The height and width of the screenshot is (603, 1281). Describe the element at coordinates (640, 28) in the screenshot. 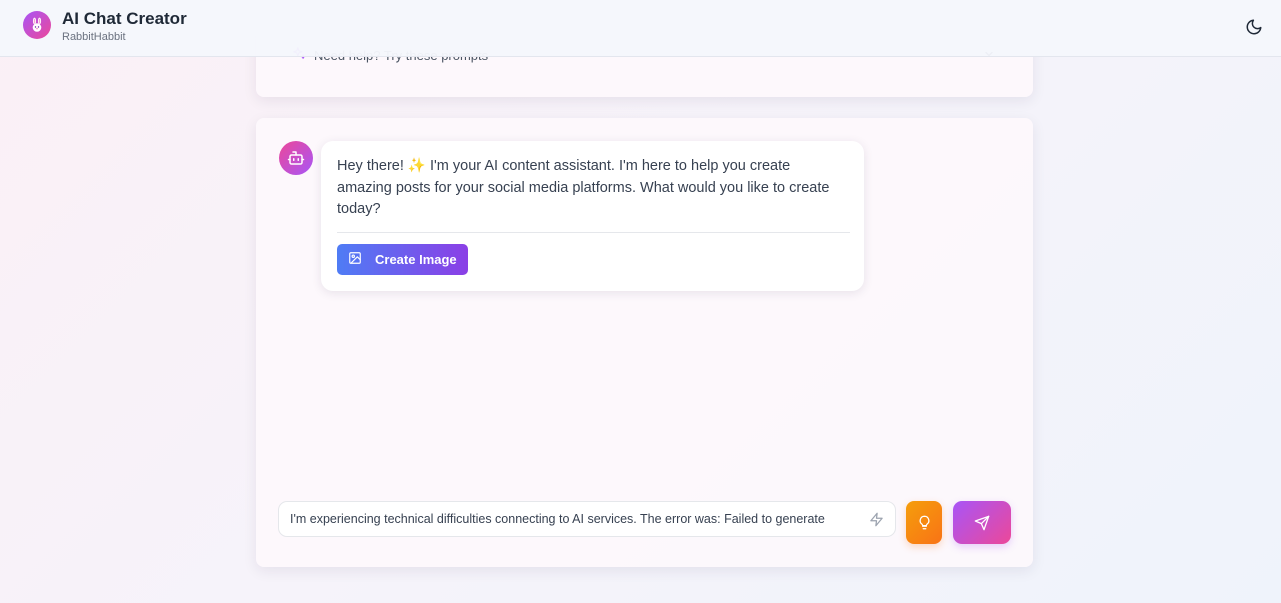

I see `top-bar: AI Chat Creator RabbitHabbit` at that location.